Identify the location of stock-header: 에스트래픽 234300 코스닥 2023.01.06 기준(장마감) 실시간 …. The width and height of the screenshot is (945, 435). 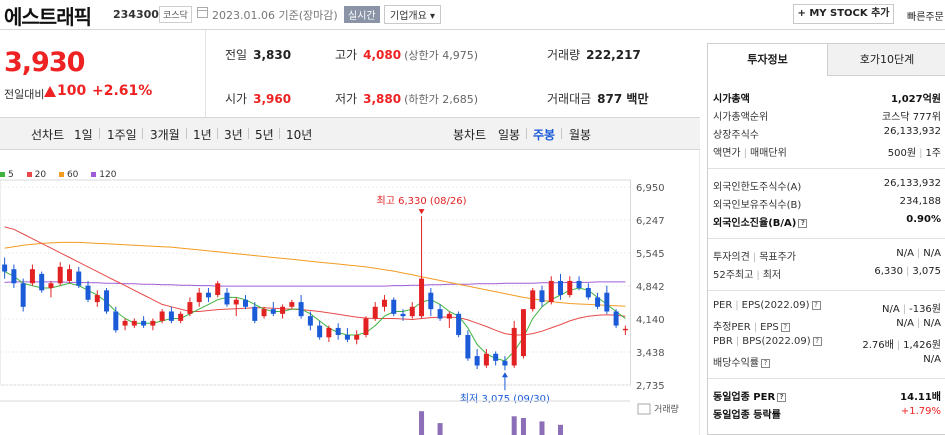
(472, 15).